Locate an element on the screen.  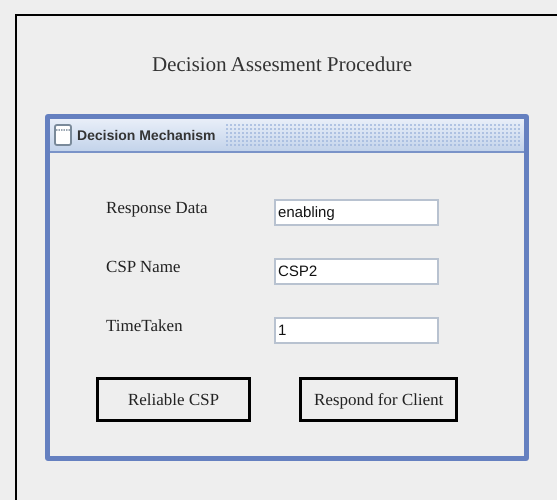
field-label: CSP Name is located at coordinates (144, 267).